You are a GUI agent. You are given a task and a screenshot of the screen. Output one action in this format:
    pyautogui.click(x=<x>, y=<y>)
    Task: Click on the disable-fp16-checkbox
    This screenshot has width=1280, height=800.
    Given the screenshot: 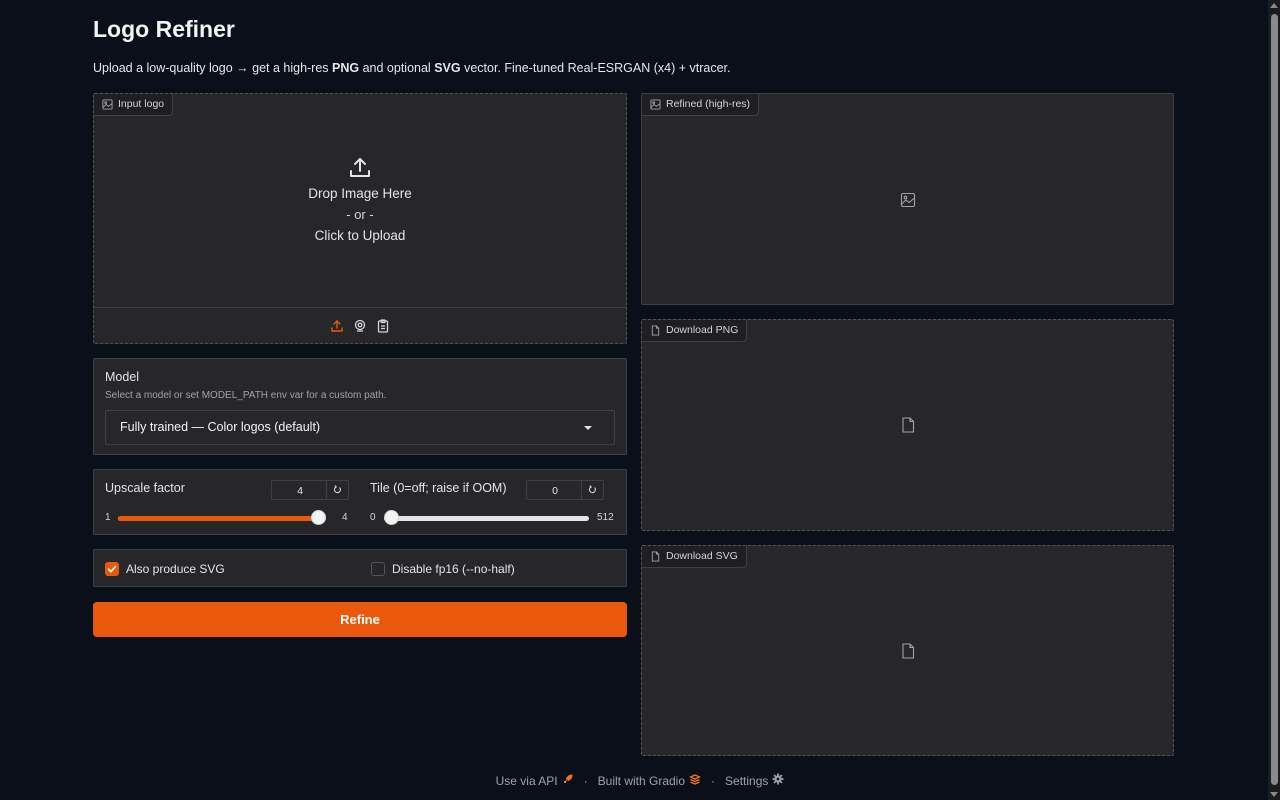 What is the action you would take?
    pyautogui.click(x=378, y=569)
    